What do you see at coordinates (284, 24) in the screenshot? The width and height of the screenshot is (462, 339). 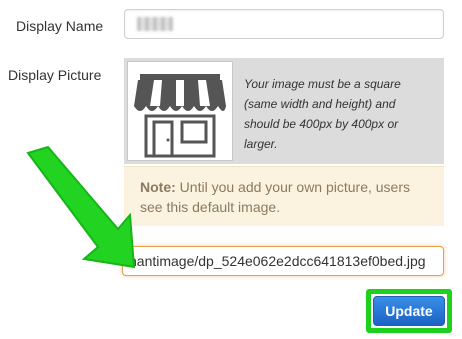 I see `display-name-input` at bounding box center [284, 24].